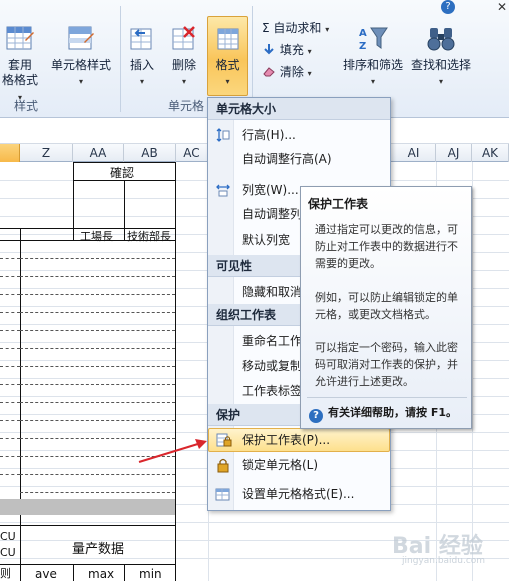 This screenshot has width=509, height=581. I want to click on cell-styles-button: 单元格样式 ▾, so click(81, 56).